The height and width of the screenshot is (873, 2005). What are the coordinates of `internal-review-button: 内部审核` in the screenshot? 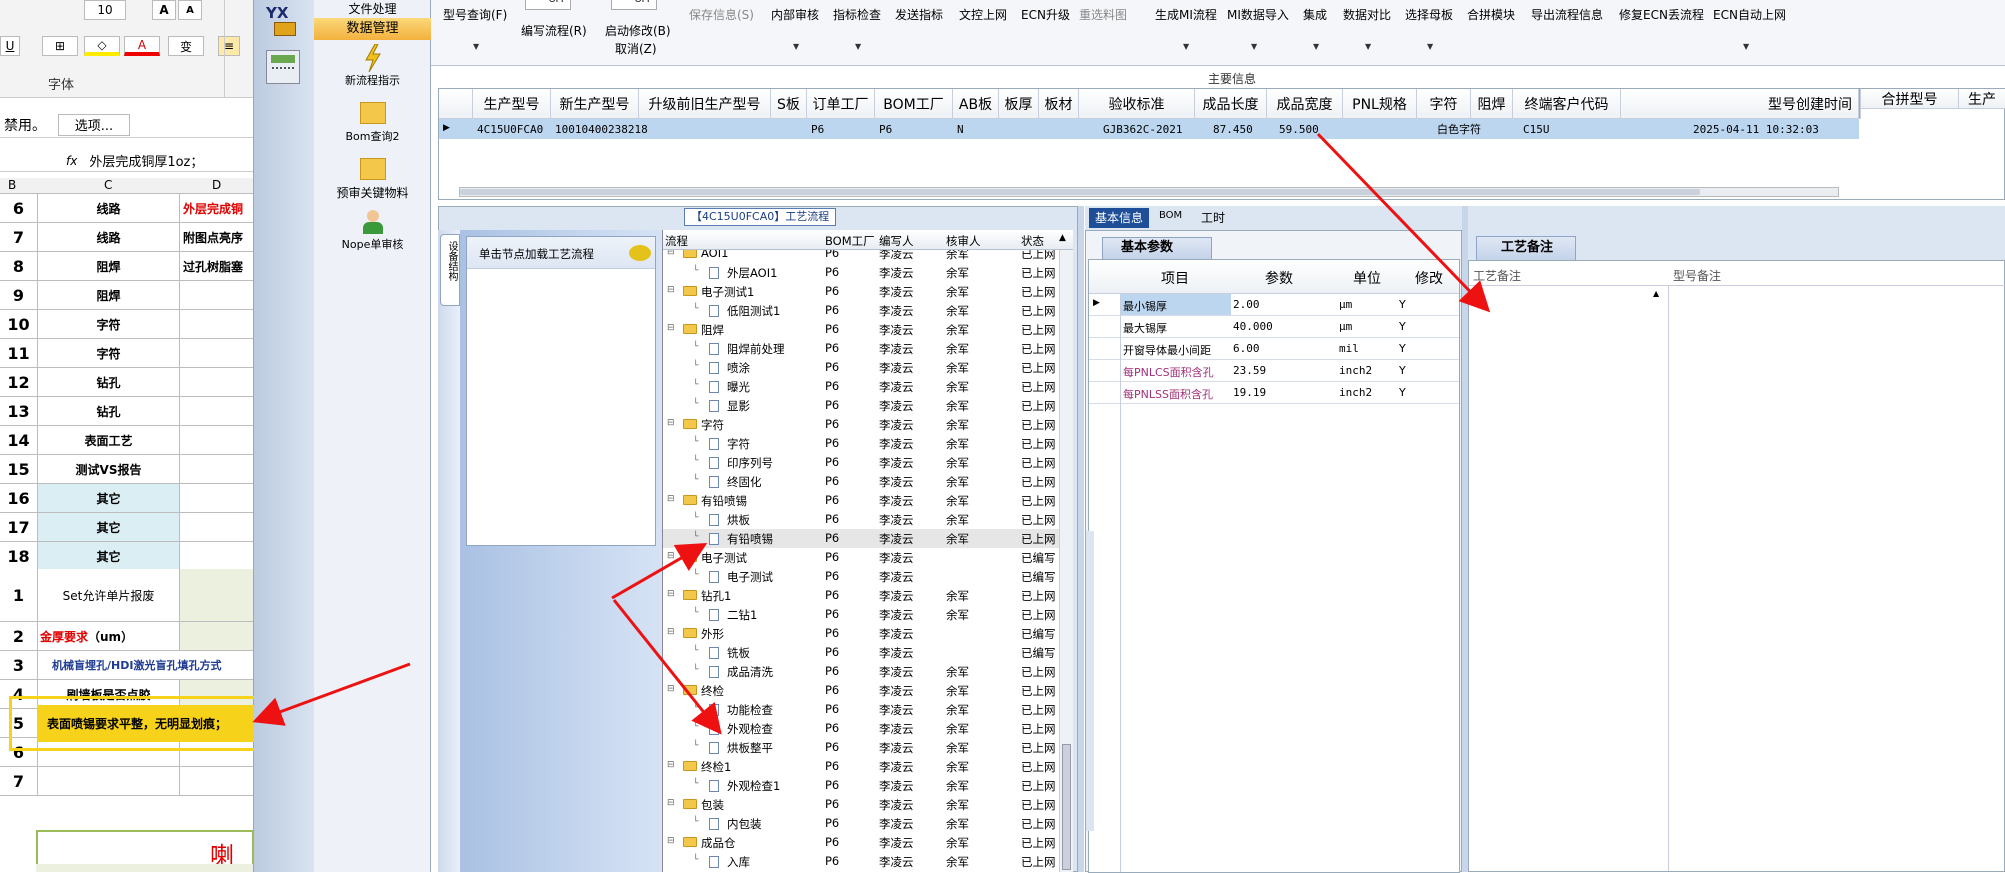 It's located at (795, 14).